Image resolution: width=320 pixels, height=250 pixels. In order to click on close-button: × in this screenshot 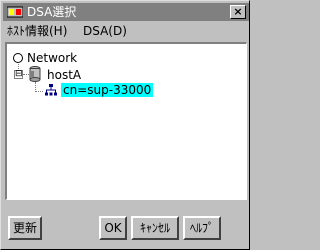, I will do `click(238, 12)`.